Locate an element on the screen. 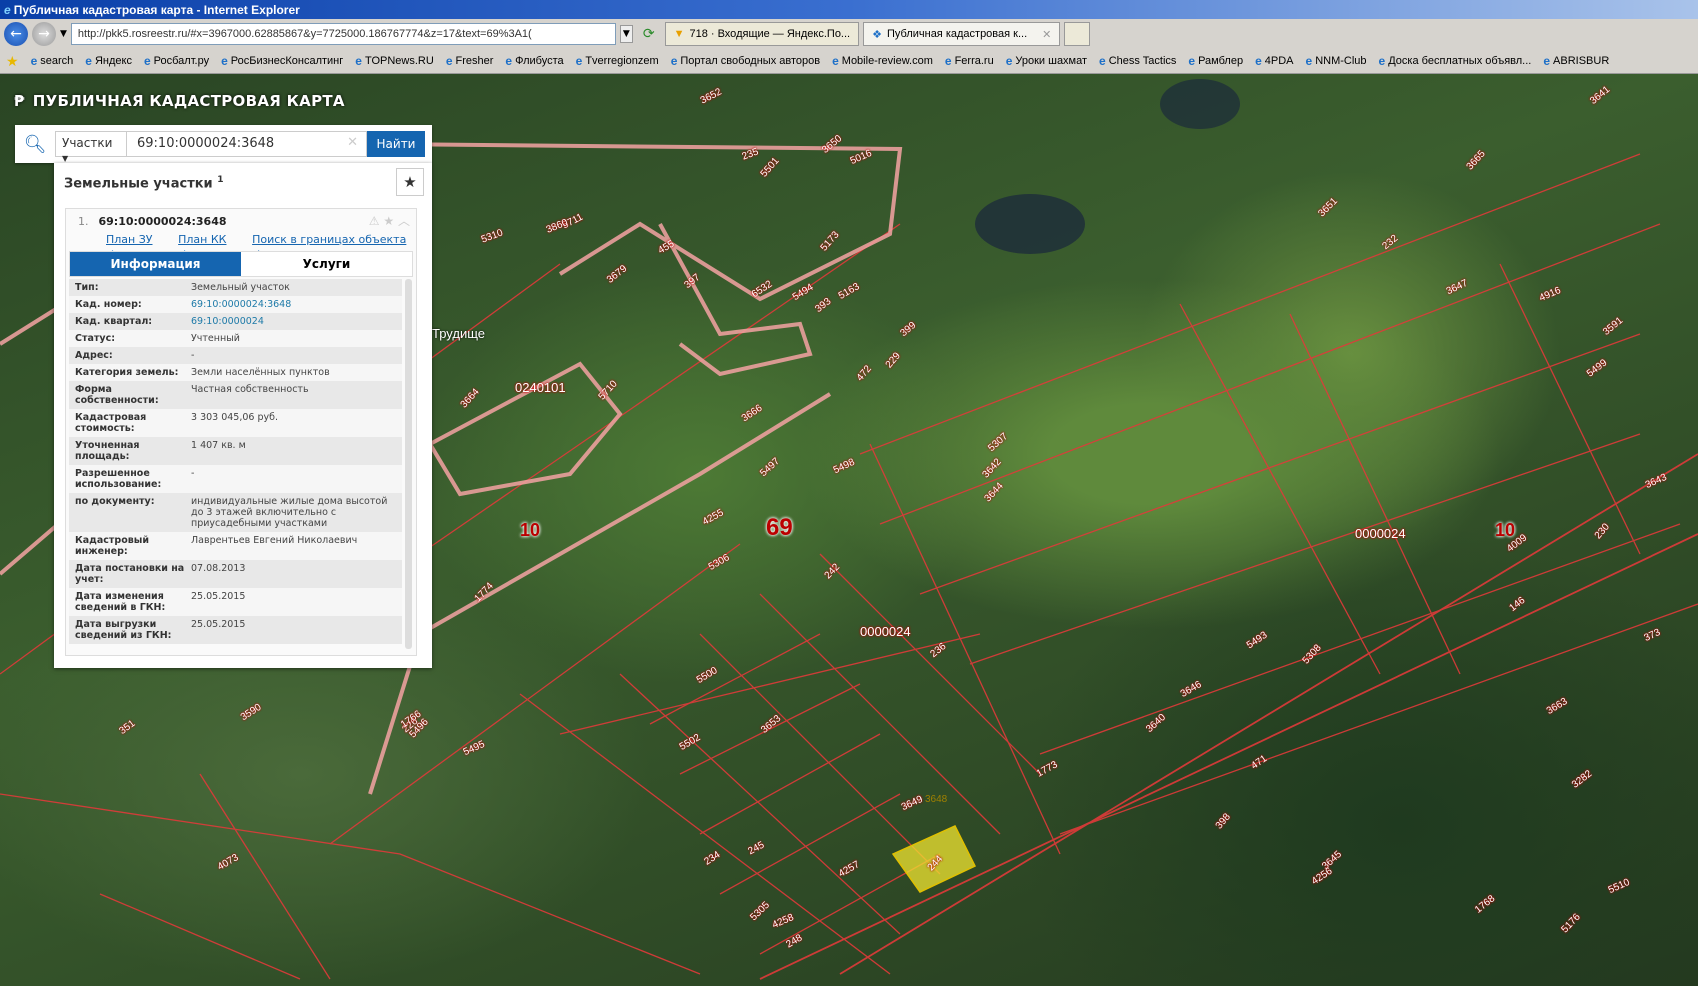 This screenshot has height=986, width=1698. info-value: 3 303 045,06 руб. is located at coordinates (235, 417).